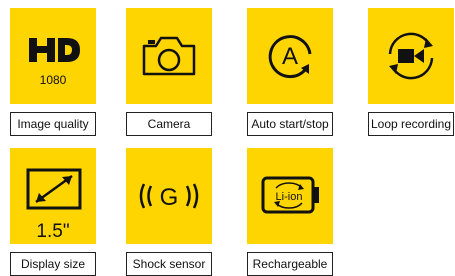 Image resolution: width=455 pixels, height=276 pixels. Describe the element at coordinates (53, 56) in the screenshot. I see `hd-icon: 1080` at that location.